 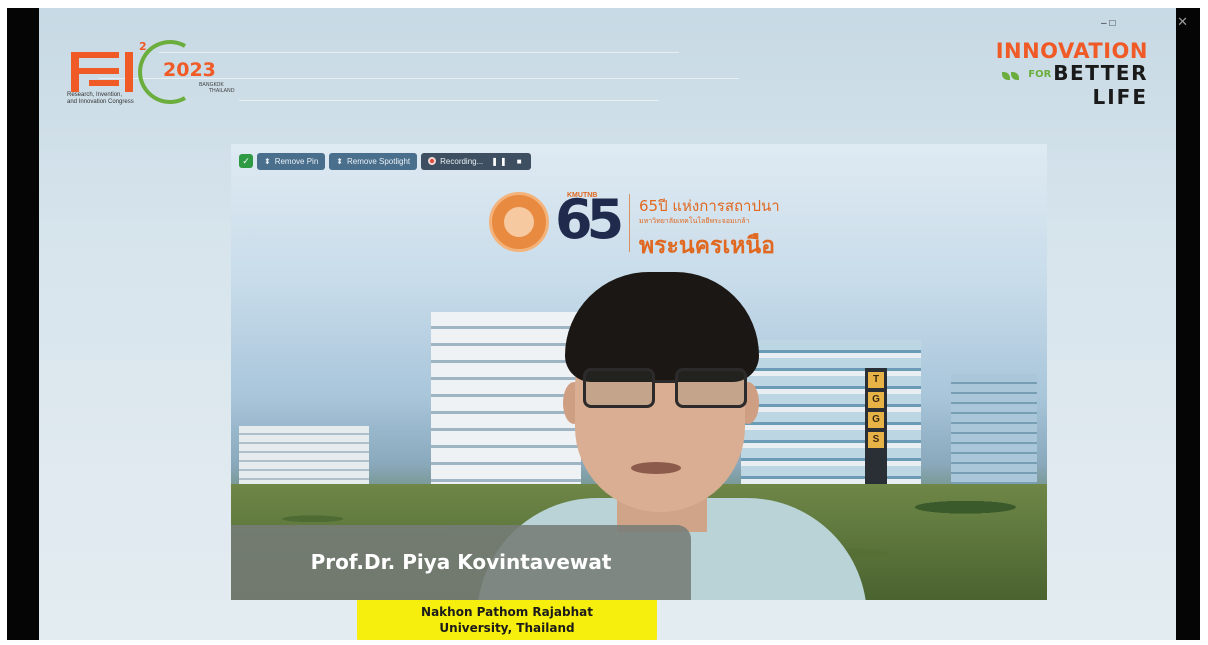 What do you see at coordinates (694, 221) in the screenshot?
I see `banner-line2: มหาวิทยาลัยเทคโนโลยีพระจอมเกล้า` at bounding box center [694, 221].